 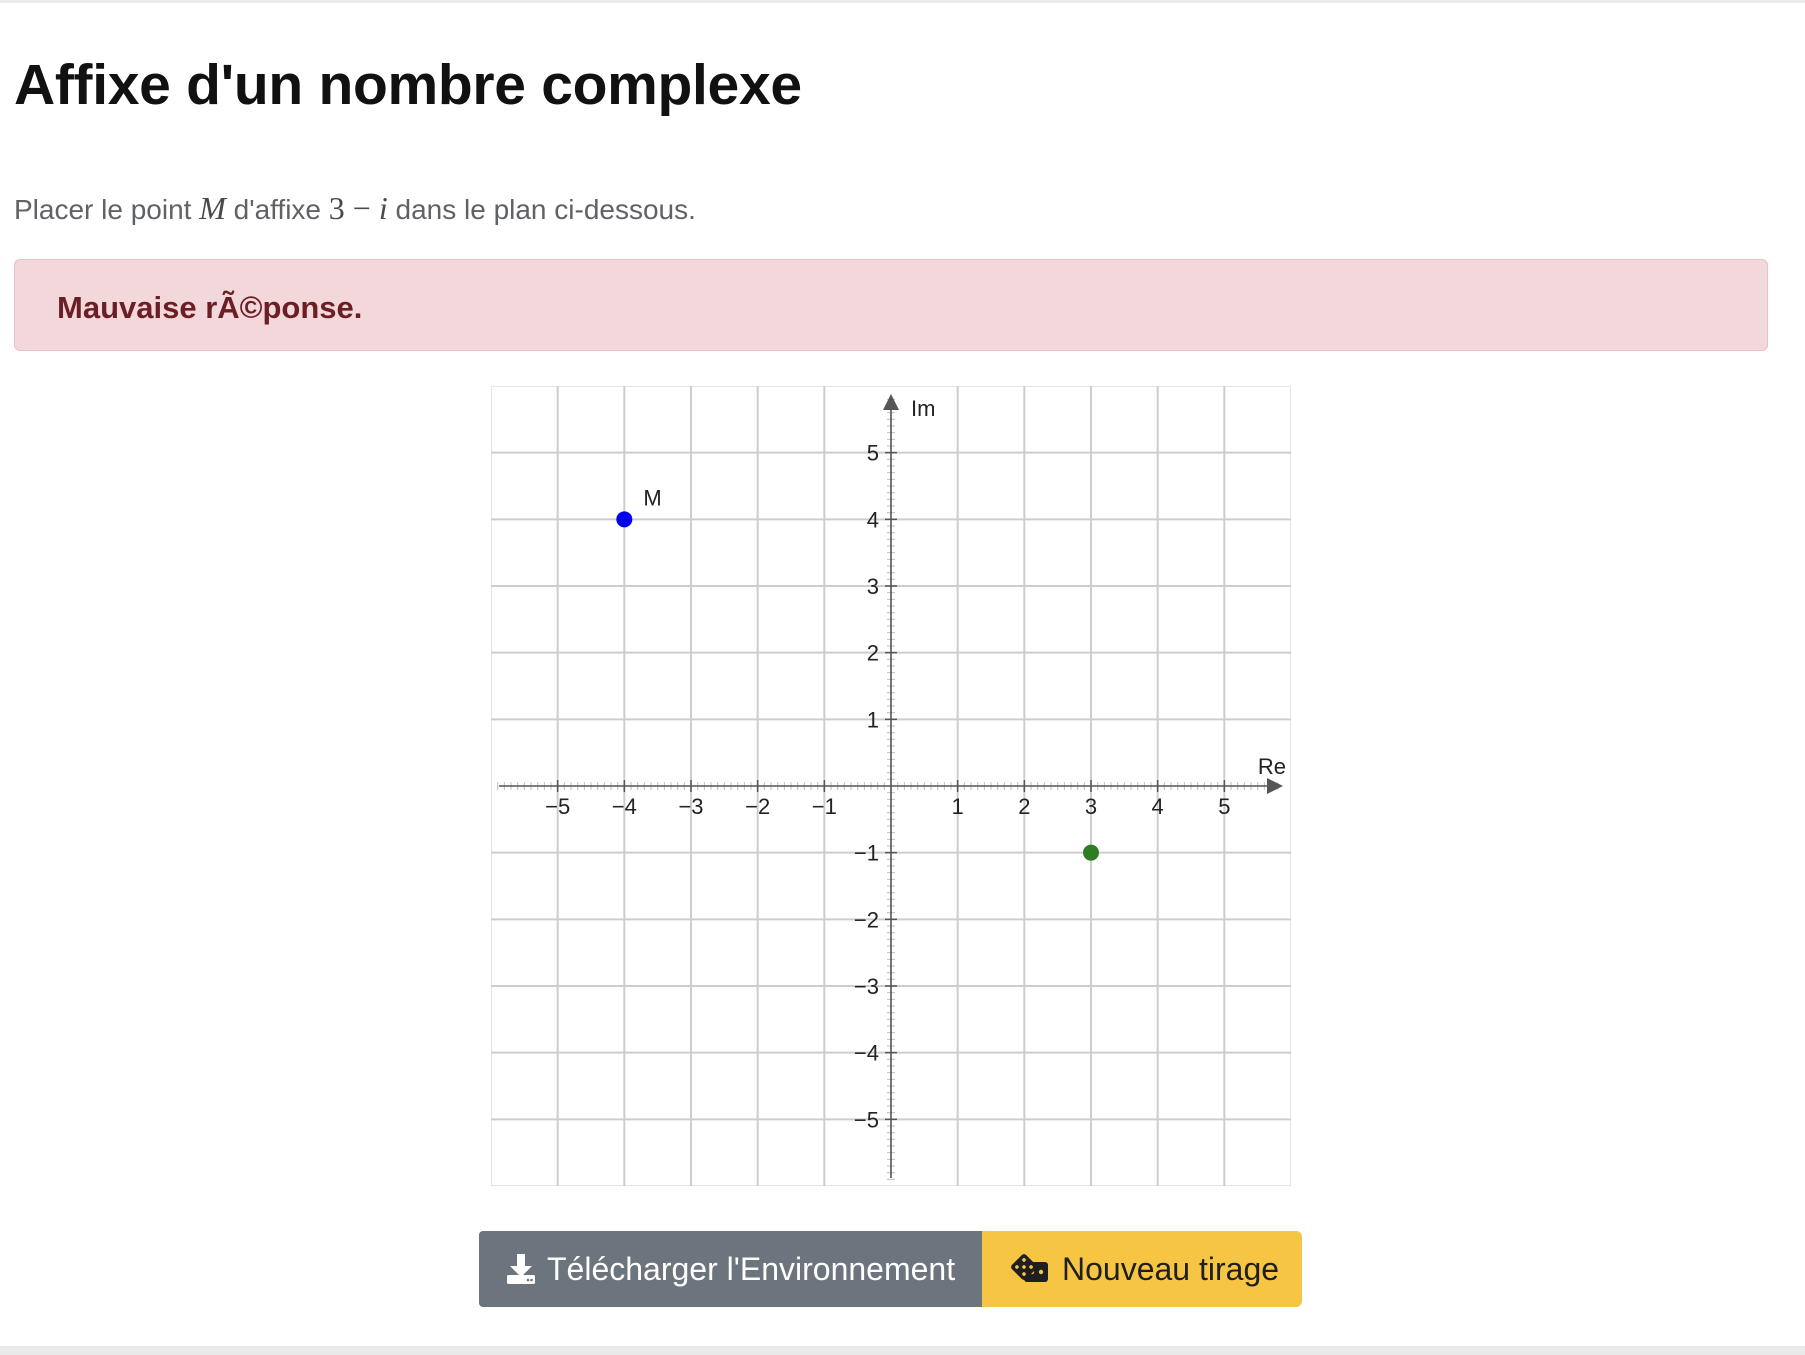 What do you see at coordinates (690, 806) in the screenshot?
I see `x-tick-label: −3` at bounding box center [690, 806].